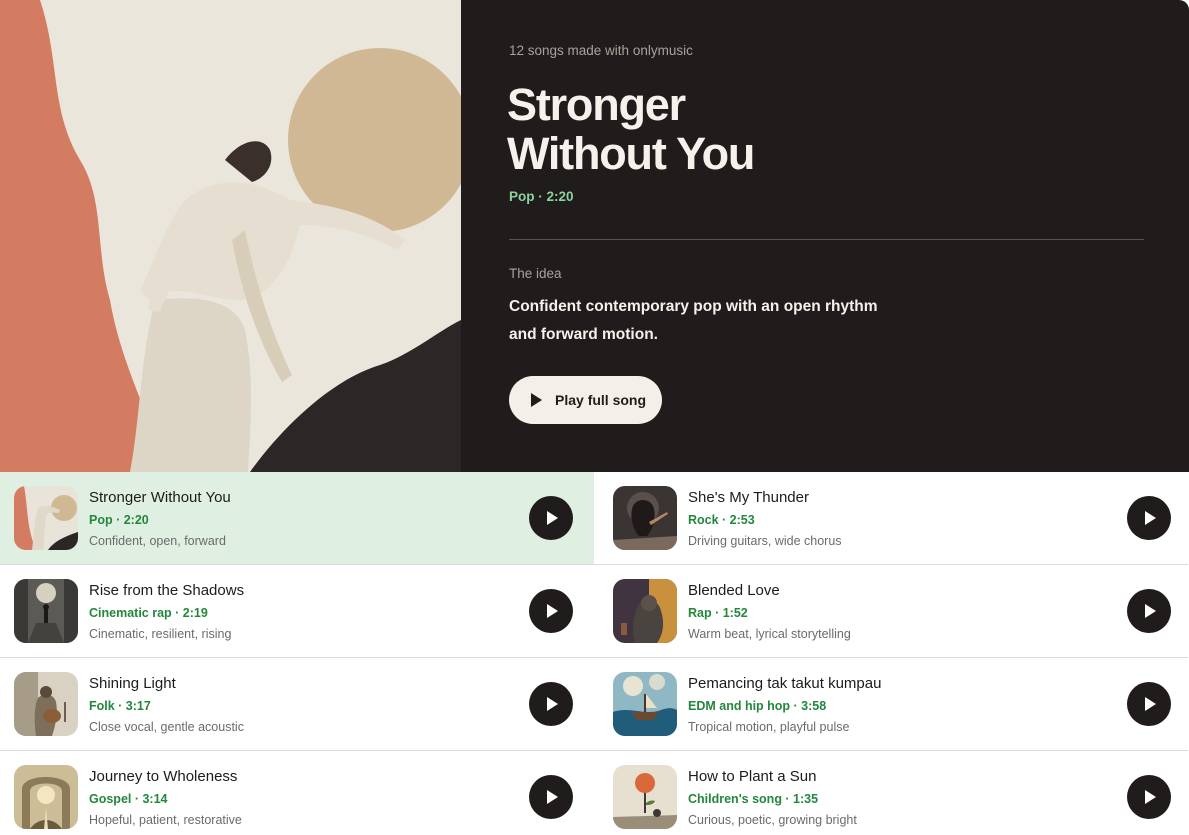  I want to click on hero-title-line-2: Without You, so click(631, 153).